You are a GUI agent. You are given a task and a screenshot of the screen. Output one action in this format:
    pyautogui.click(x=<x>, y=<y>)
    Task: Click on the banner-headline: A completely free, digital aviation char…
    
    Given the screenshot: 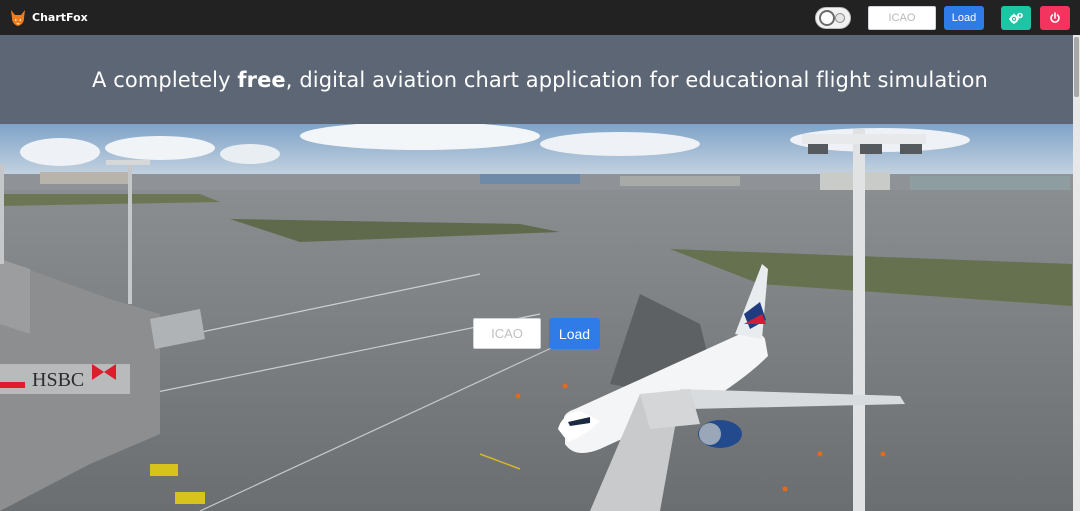 What is the action you would take?
    pyautogui.click(x=540, y=80)
    